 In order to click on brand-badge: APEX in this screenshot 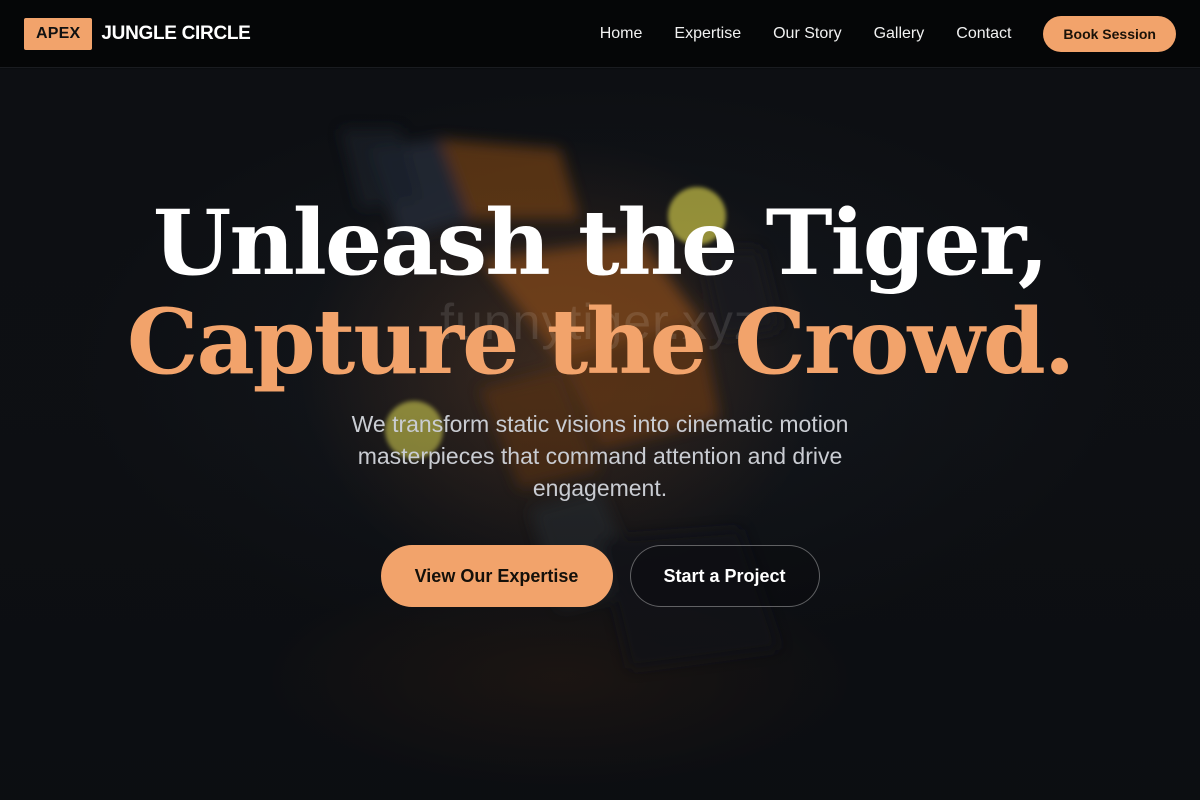, I will do `click(58, 33)`.